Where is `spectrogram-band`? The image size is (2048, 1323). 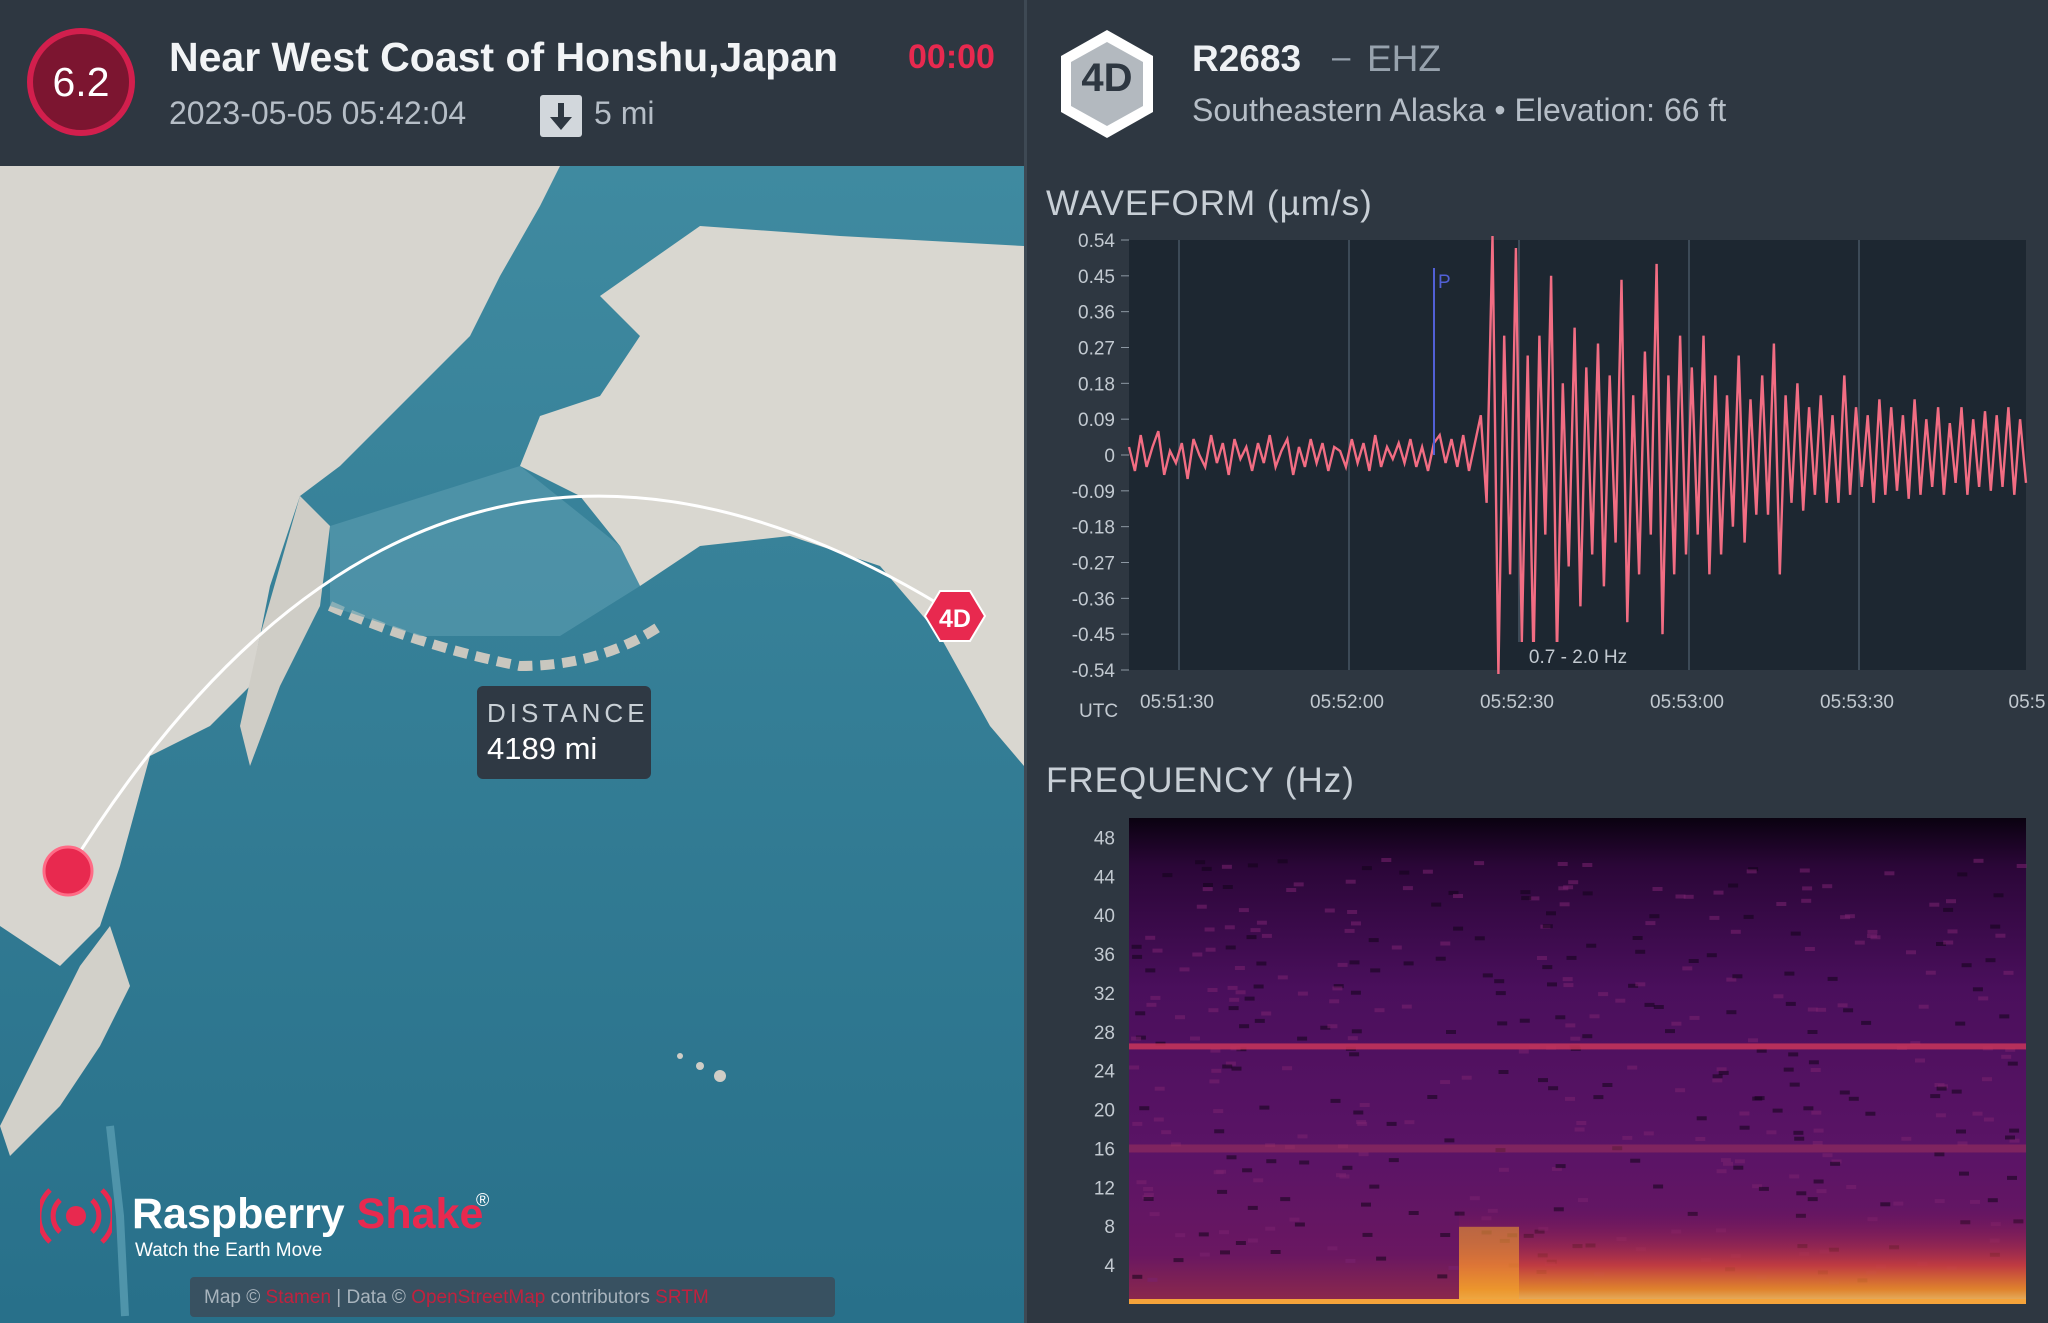 spectrogram-band is located at coordinates (1577, 1046).